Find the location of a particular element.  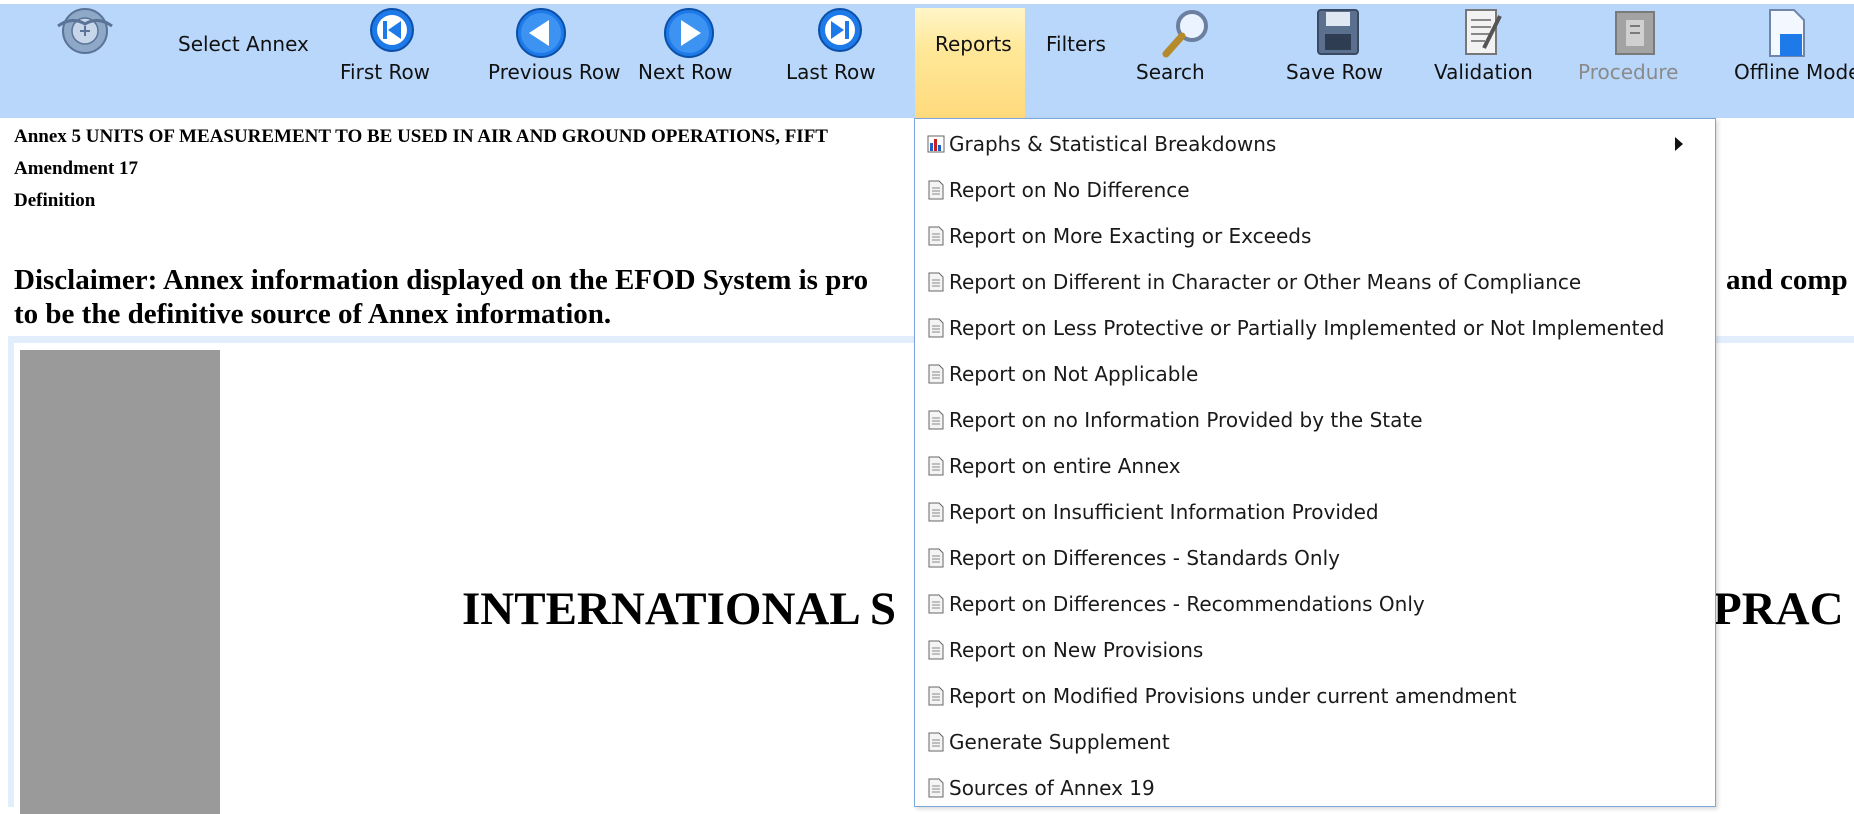

page-title-left: INTERNATIONAL S is located at coordinates (679, 609).